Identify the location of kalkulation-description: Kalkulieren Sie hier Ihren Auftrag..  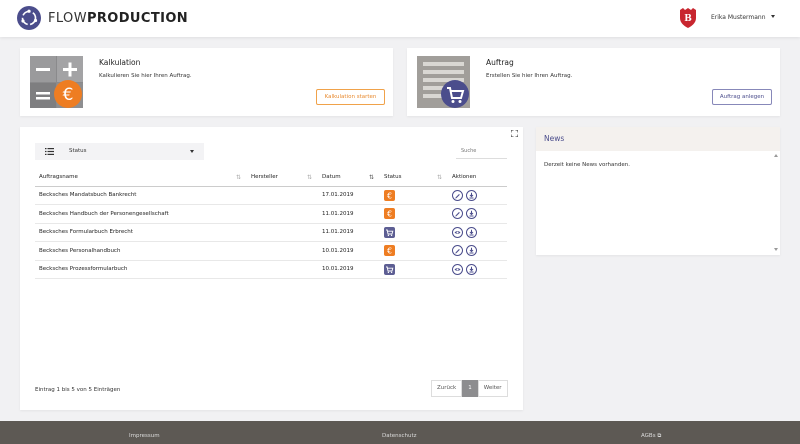
(145, 76).